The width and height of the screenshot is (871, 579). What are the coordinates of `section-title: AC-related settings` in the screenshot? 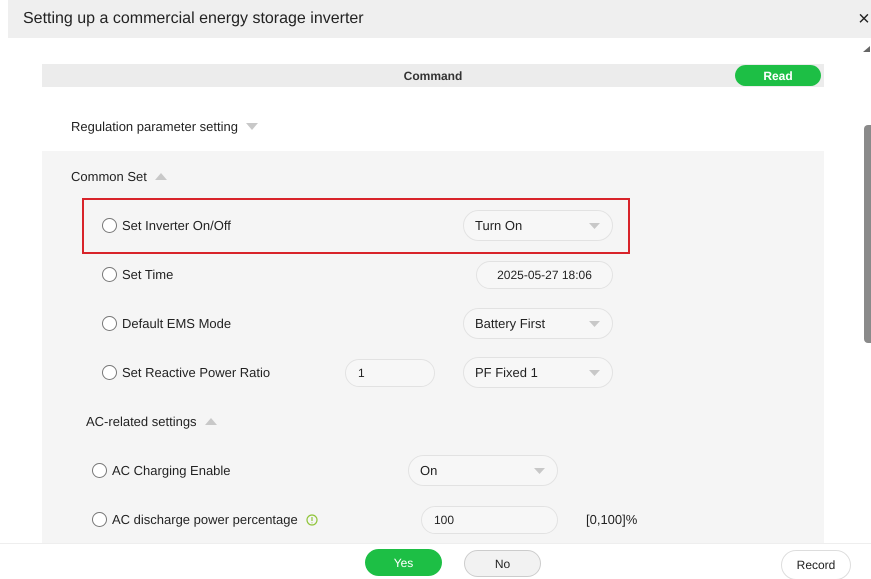 It's located at (141, 422).